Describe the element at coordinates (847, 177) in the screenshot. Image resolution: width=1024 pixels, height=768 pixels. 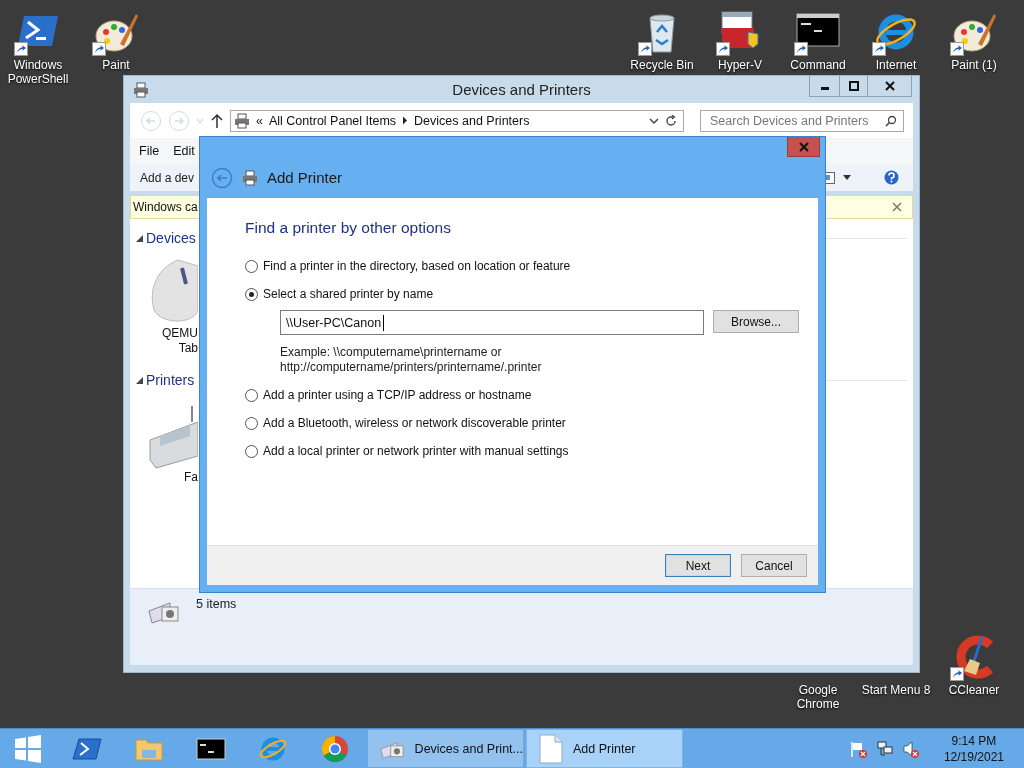
I see `dropdown-caret-icon` at that location.